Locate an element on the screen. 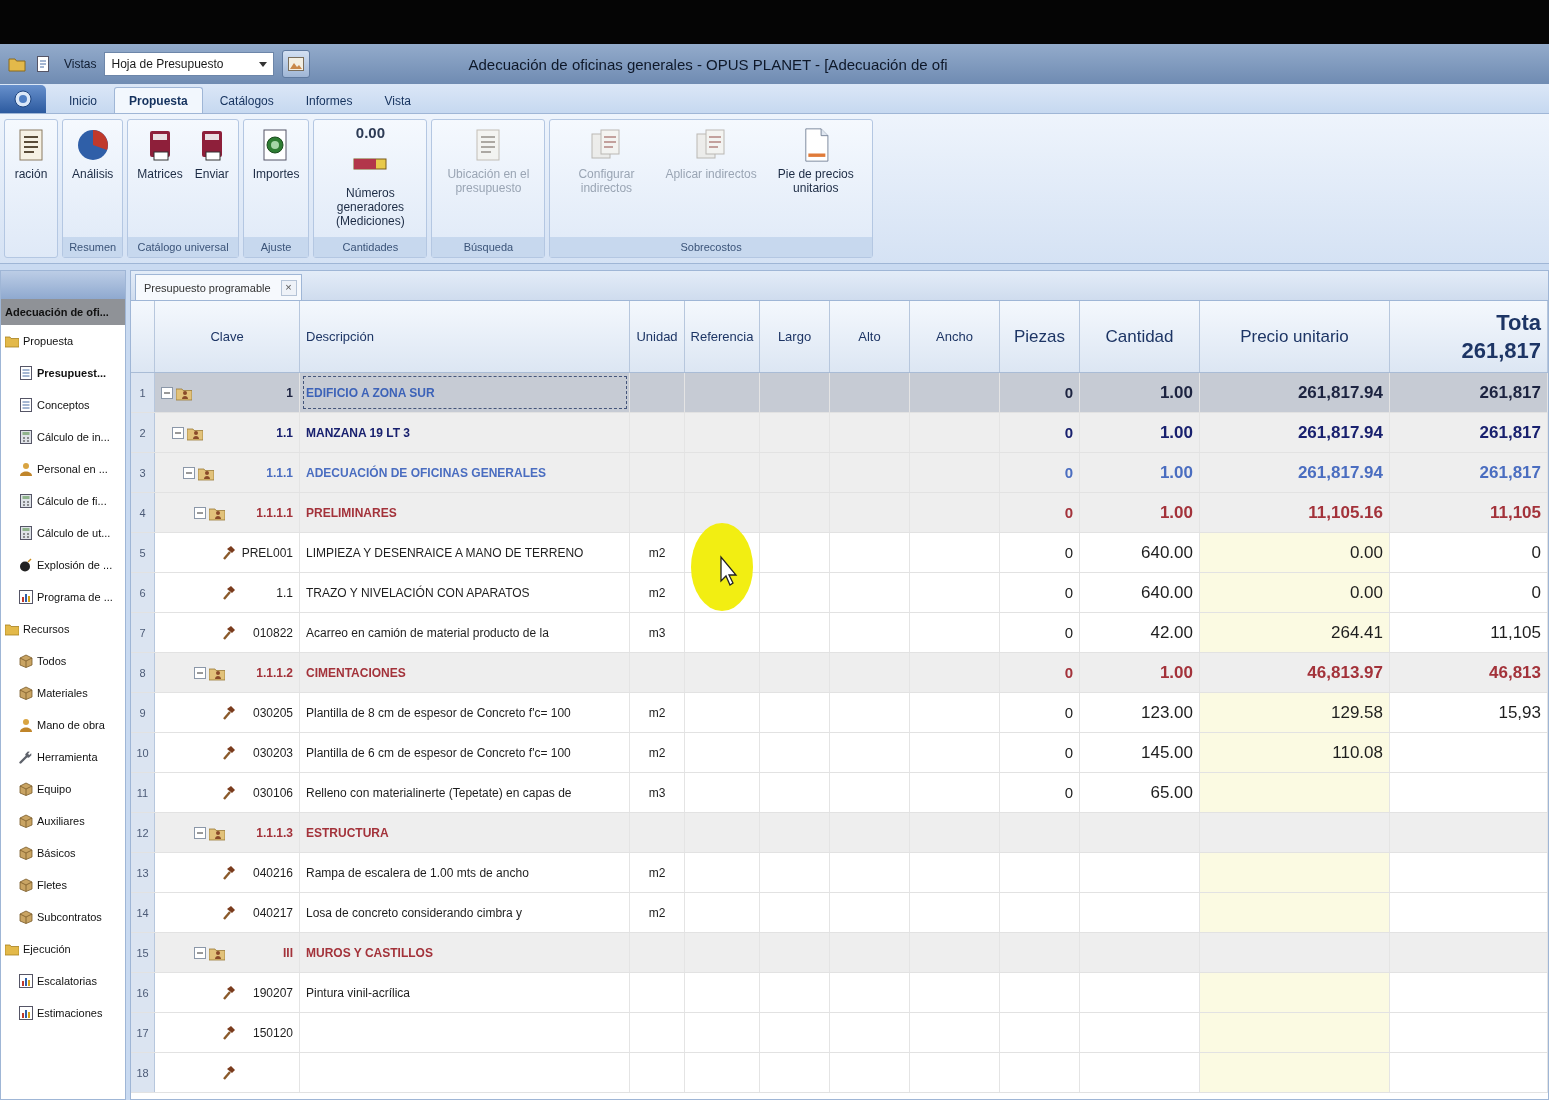 The image size is (1549, 1100). view-select: Hoja de Presupuesto is located at coordinates (189, 64).